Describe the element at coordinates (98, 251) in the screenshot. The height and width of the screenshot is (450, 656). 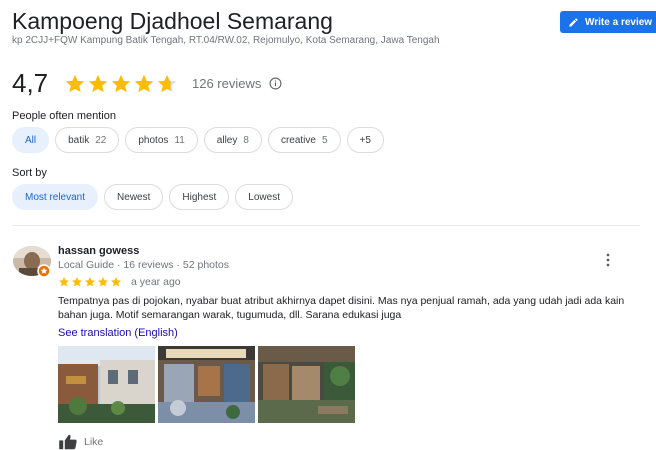
I see `review-author: hassan gowess` at that location.